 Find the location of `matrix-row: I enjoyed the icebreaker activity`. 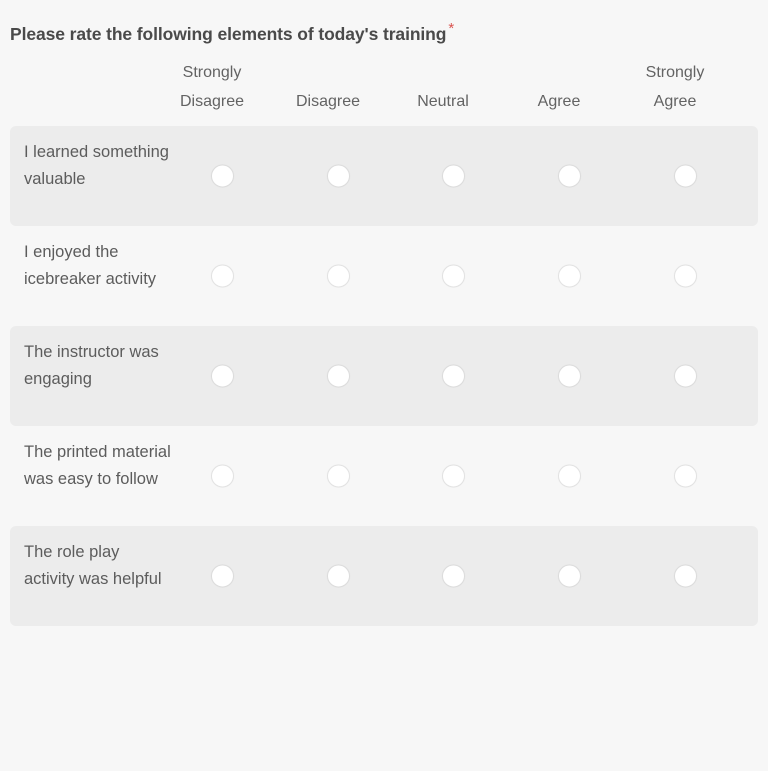

matrix-row: I enjoyed the icebreaker activity is located at coordinates (384, 276).